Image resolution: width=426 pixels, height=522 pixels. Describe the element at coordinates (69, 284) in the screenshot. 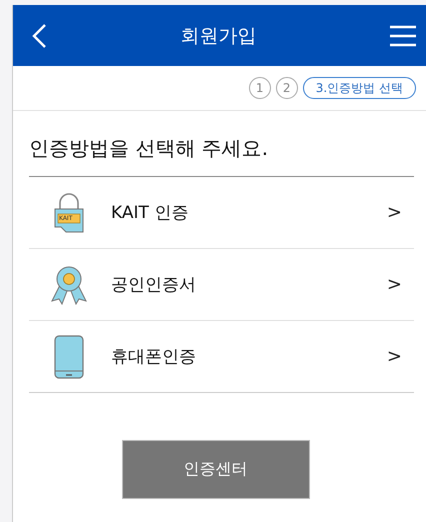

I see `award-ribbon-icon` at that location.